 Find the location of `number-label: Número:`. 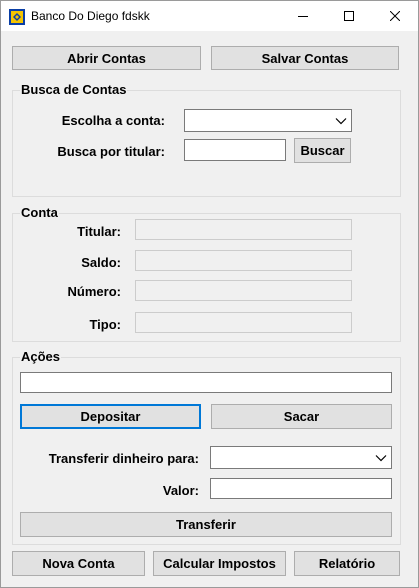

number-label: Número: is located at coordinates (94, 291).